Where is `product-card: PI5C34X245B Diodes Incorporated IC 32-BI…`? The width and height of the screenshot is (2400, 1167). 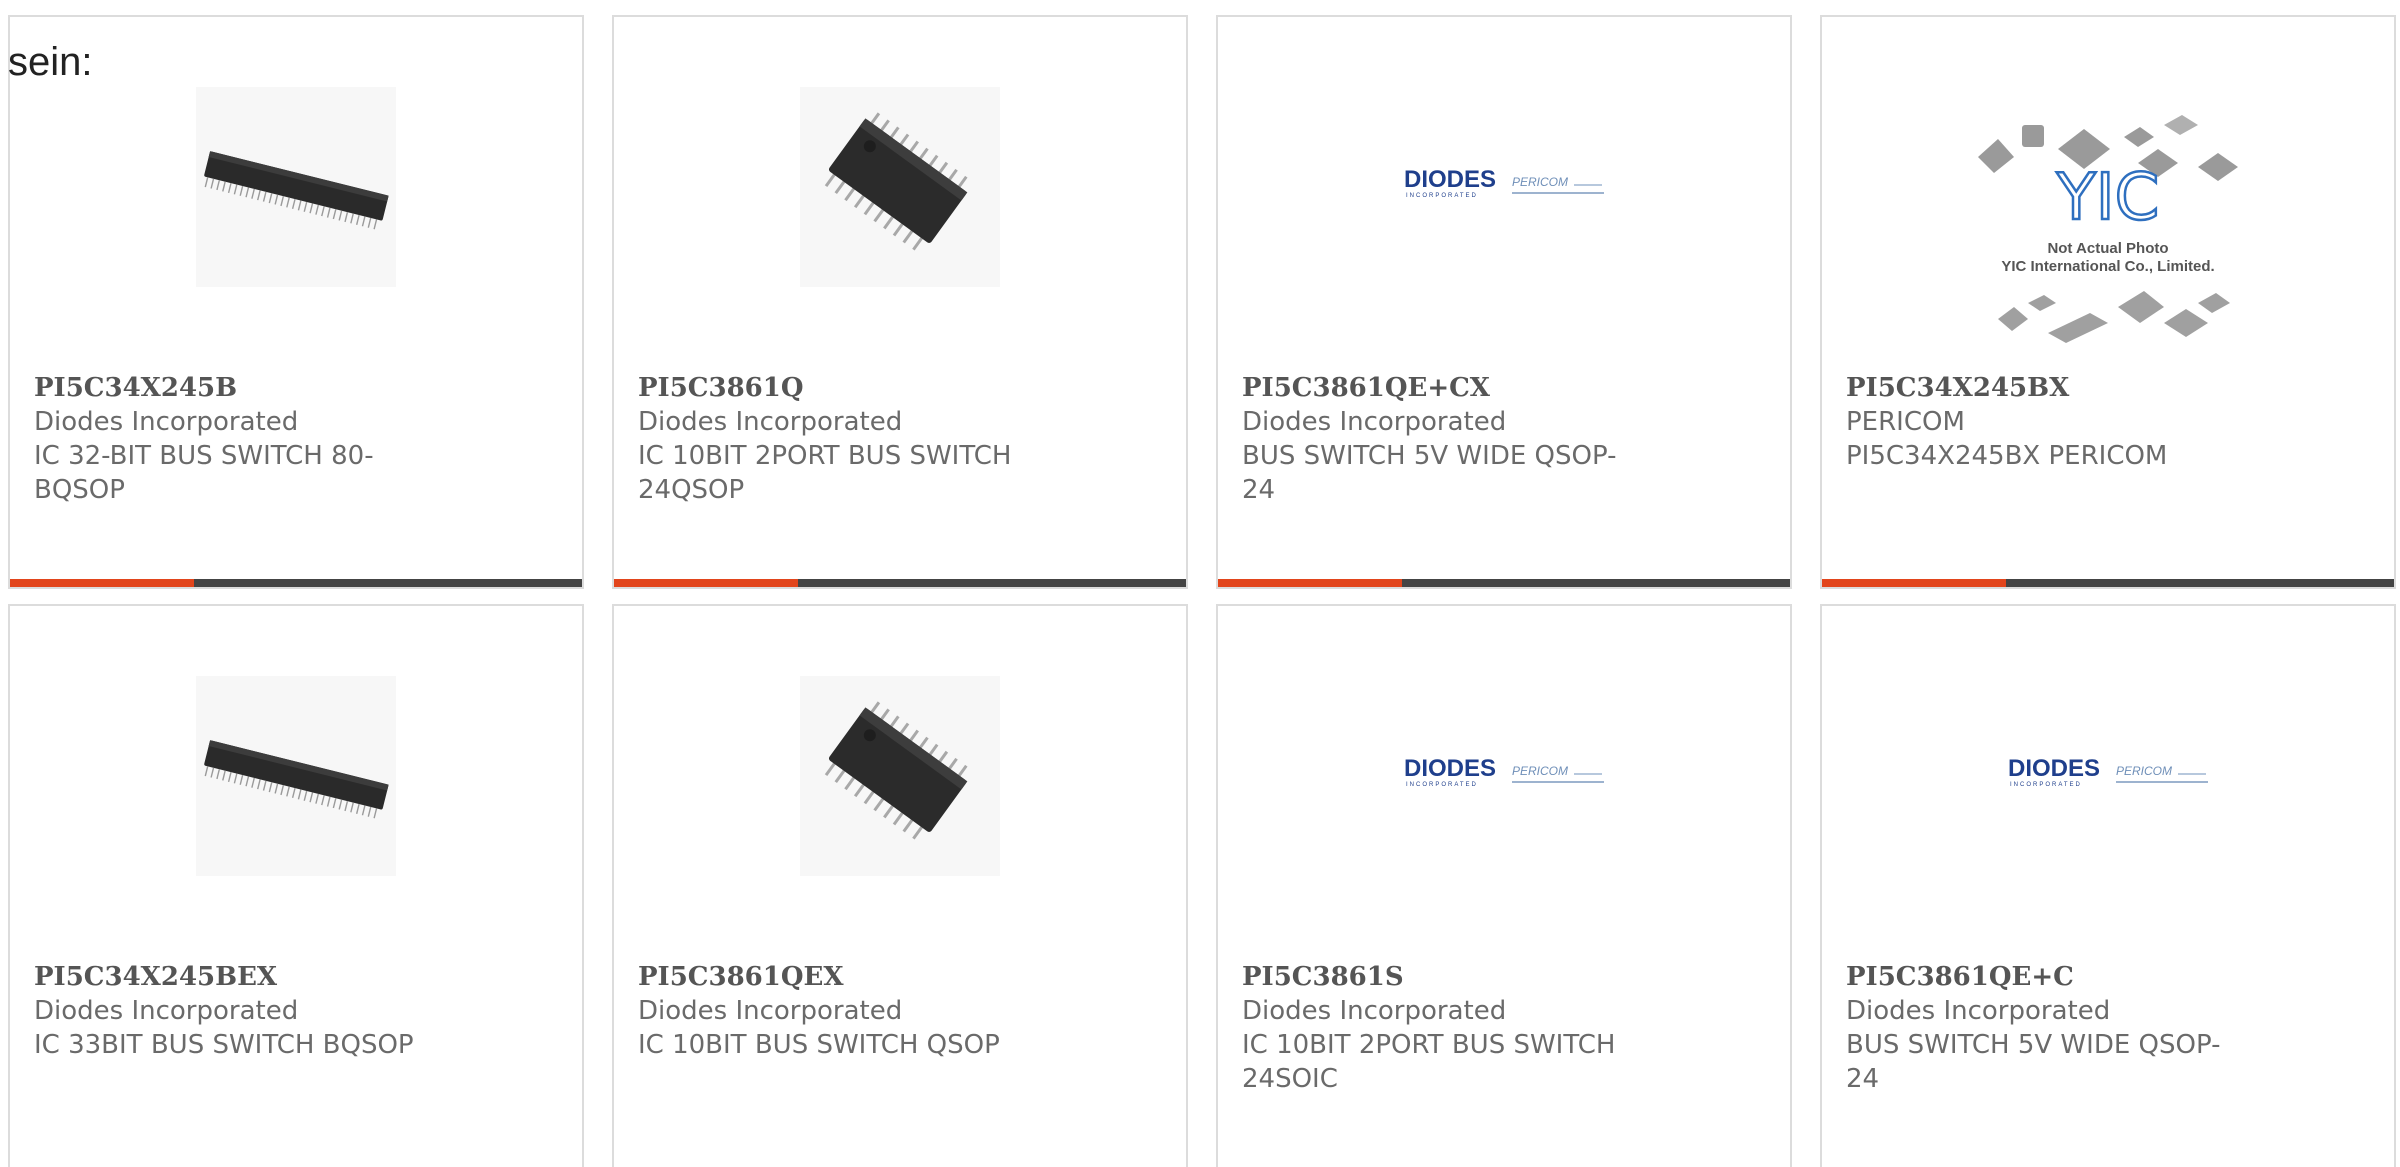
product-card: PI5C34X245B Diodes Incorporated IC 32-BI… is located at coordinates (296, 302).